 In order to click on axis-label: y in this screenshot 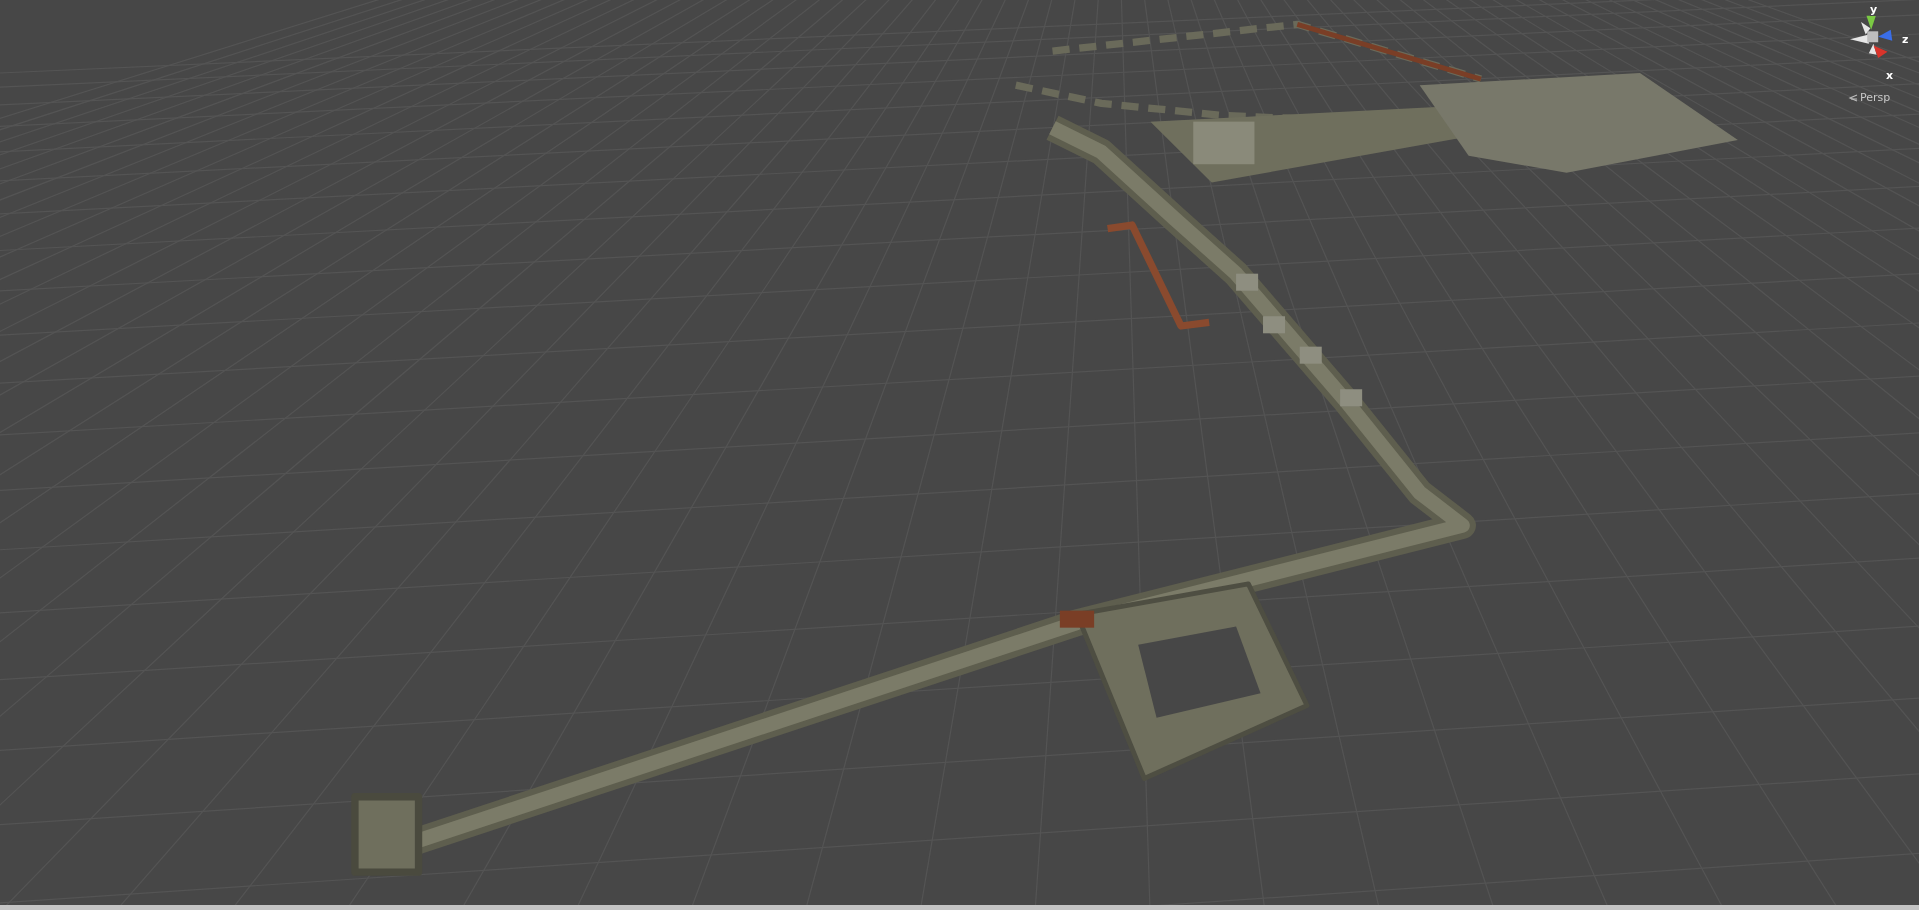, I will do `click(1874, 10)`.